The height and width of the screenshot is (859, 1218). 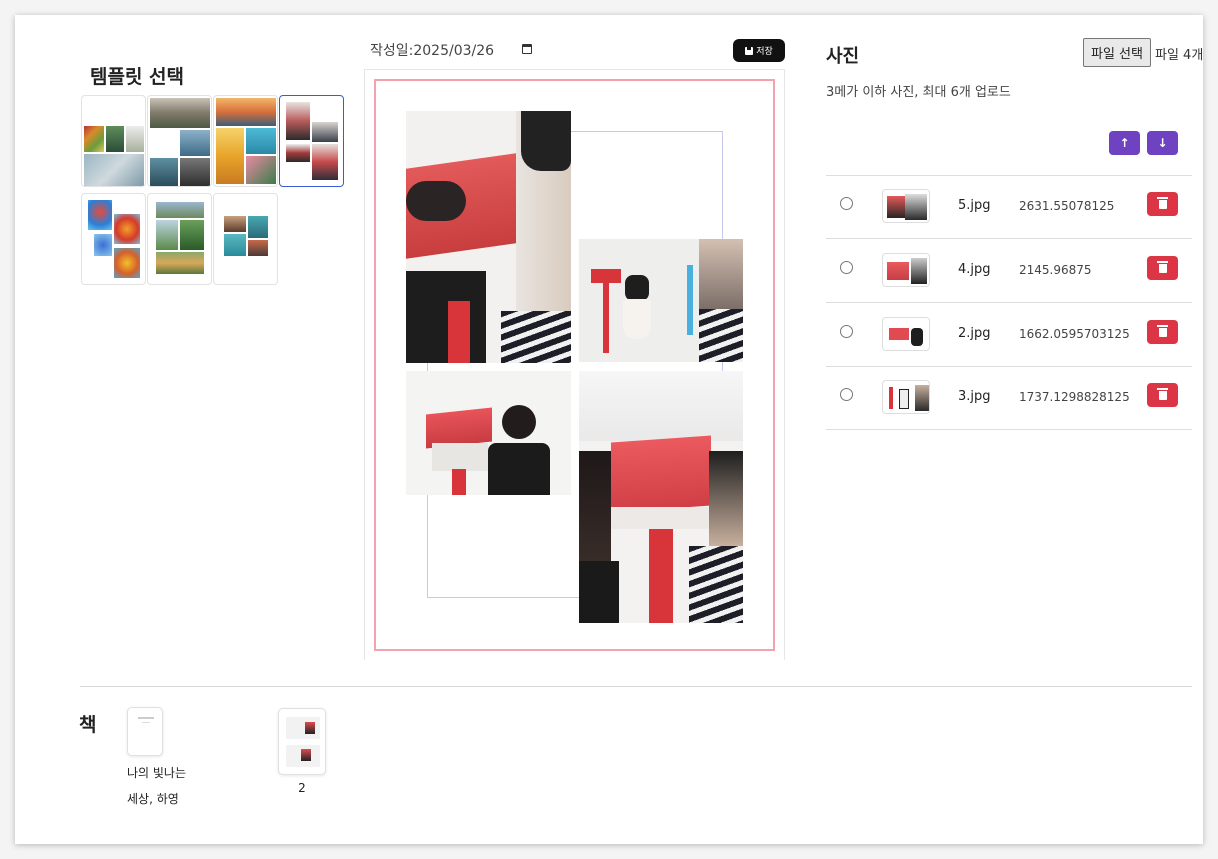 I want to click on move-down-button: ↓, so click(x=1162, y=143).